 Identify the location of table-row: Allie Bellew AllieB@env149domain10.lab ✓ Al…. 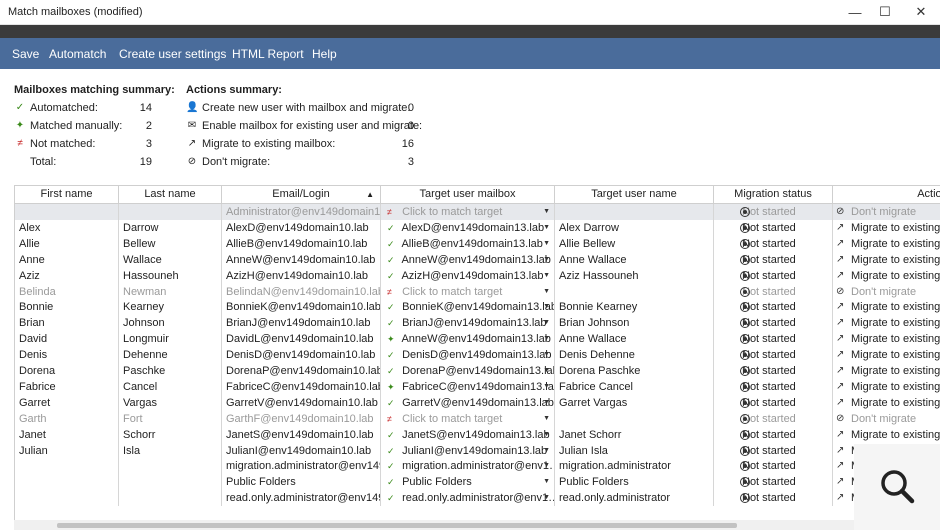
(477, 243).